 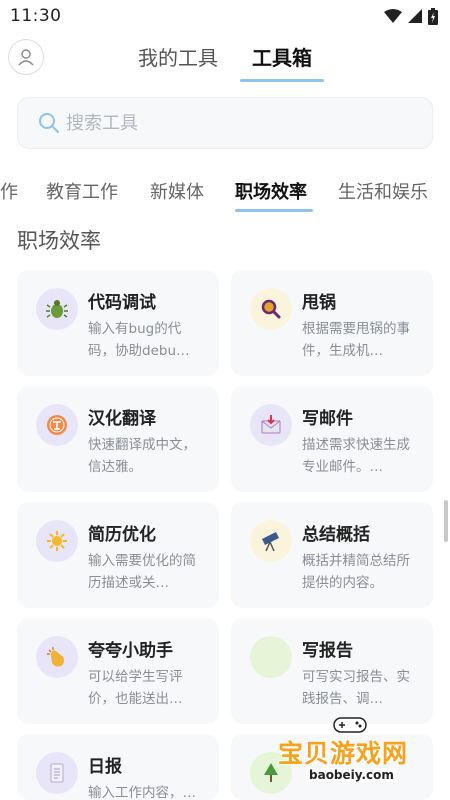 What do you see at coordinates (415, 16) in the screenshot?
I see `signal-icon` at bounding box center [415, 16].